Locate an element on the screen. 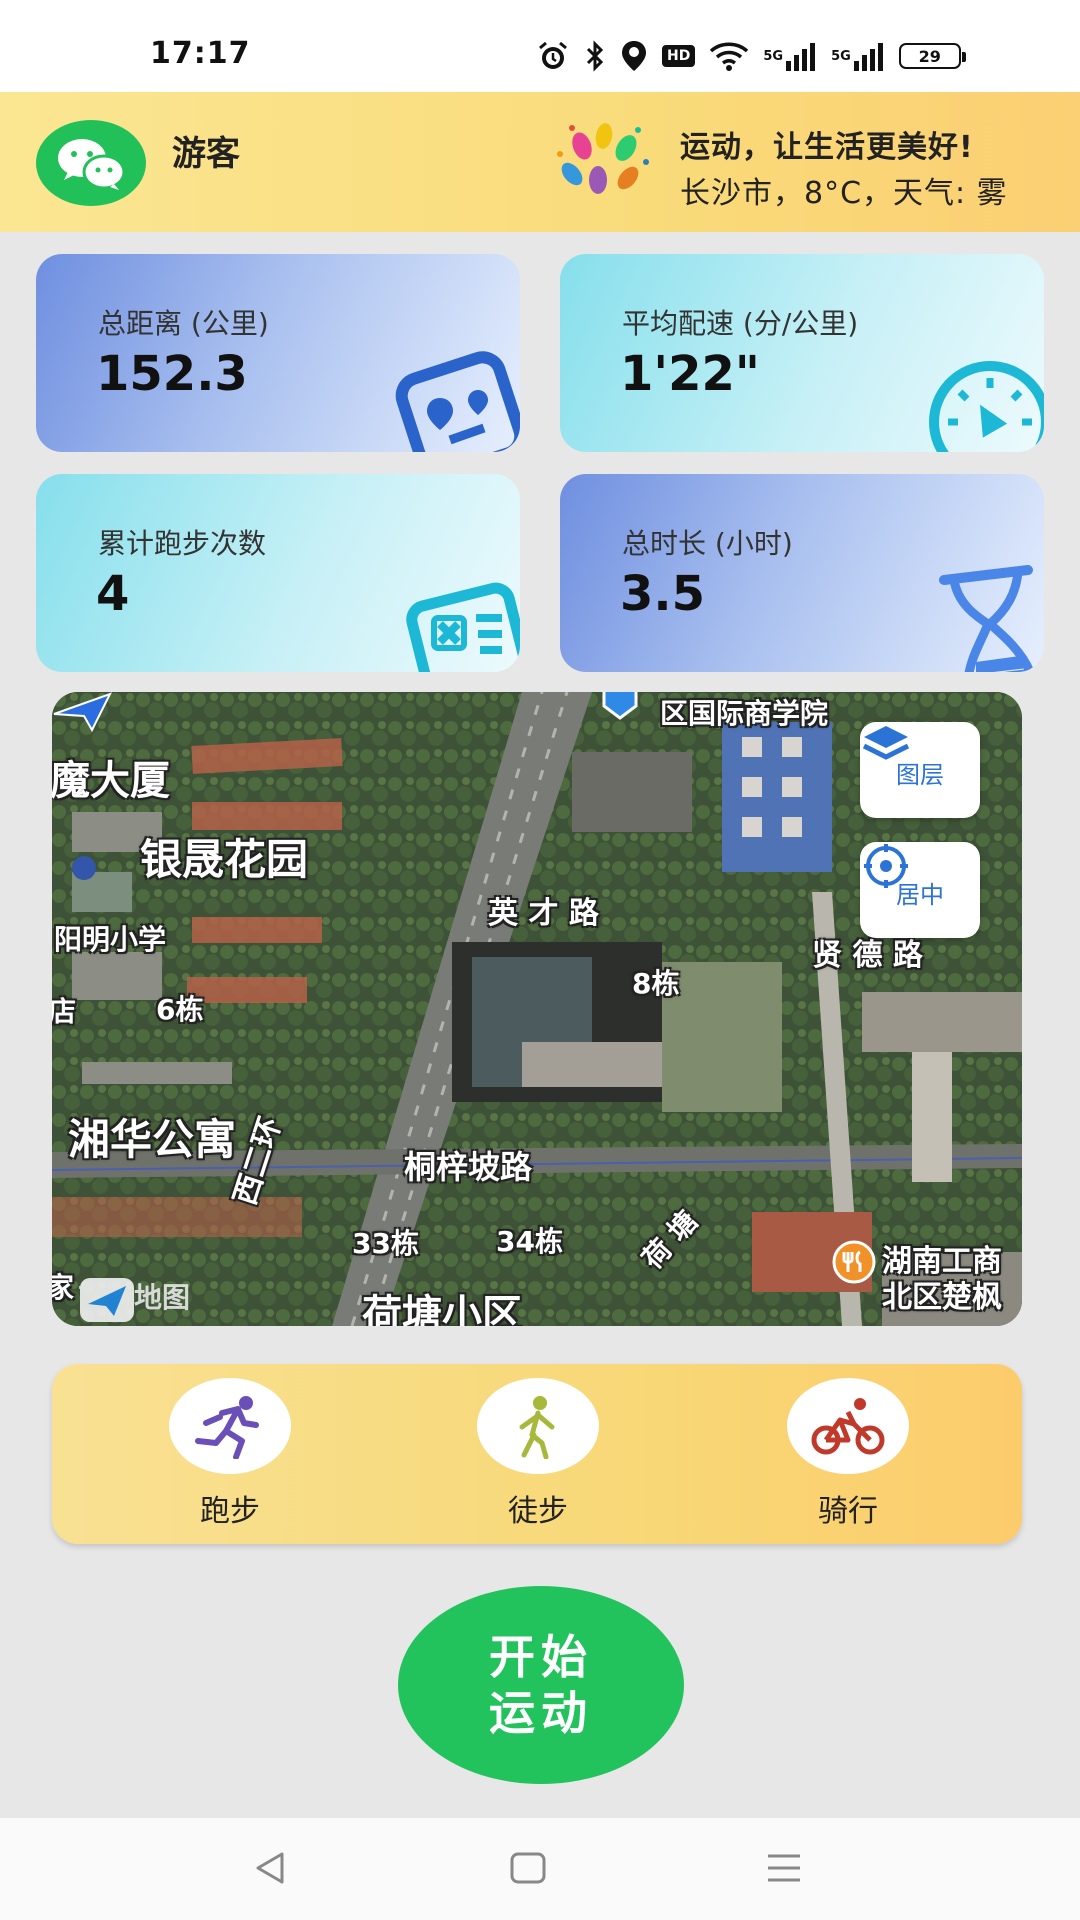 This screenshot has height=1920, width=1080. poi-pin-icon is located at coordinates (620, 706).